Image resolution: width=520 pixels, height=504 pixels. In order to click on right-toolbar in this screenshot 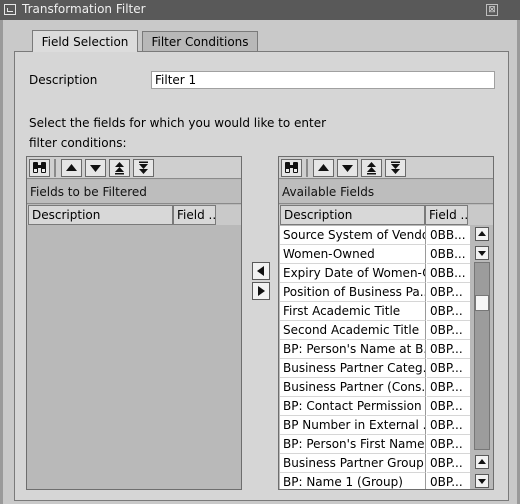, I will do `click(386, 168)`.